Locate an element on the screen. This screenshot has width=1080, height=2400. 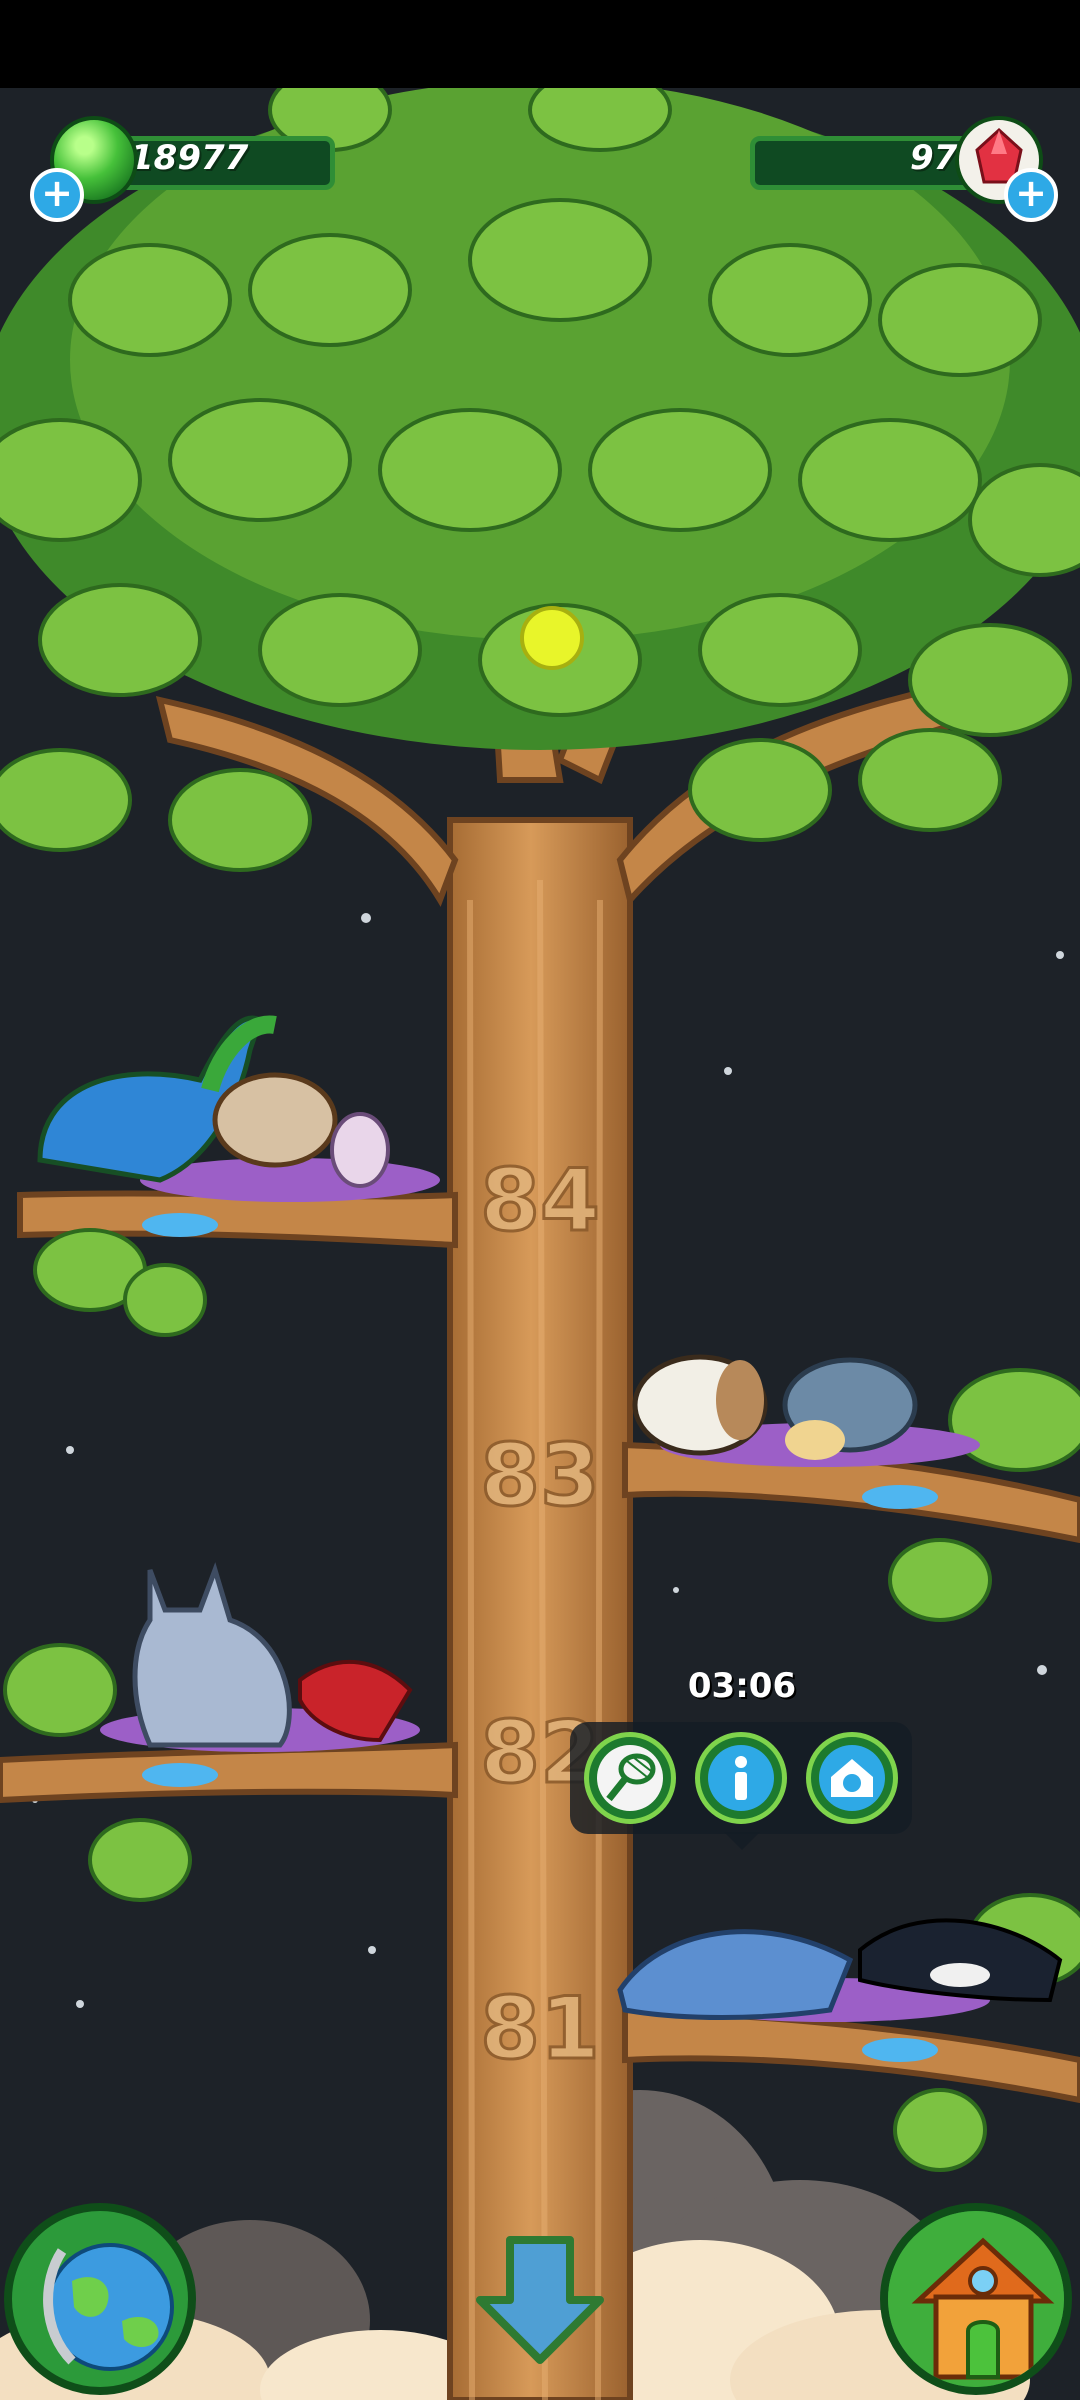
status-bar is located at coordinates (540, 44).